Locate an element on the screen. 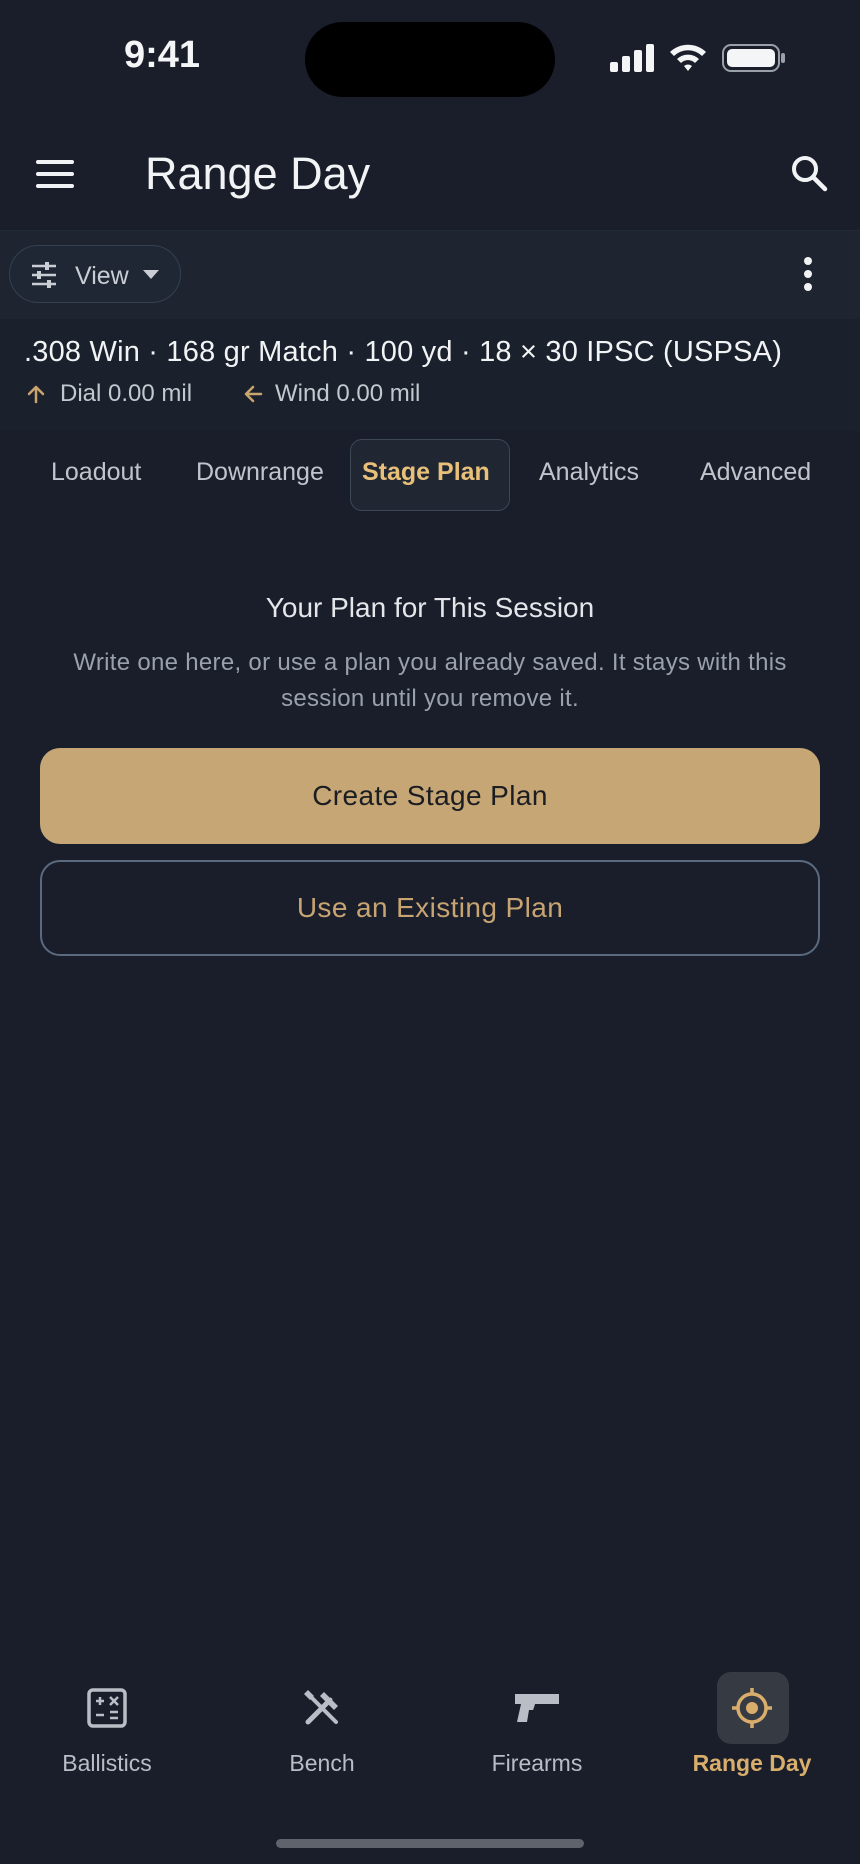 The height and width of the screenshot is (1864, 860). plan-heading: Your Plan for This Session is located at coordinates (430, 607).